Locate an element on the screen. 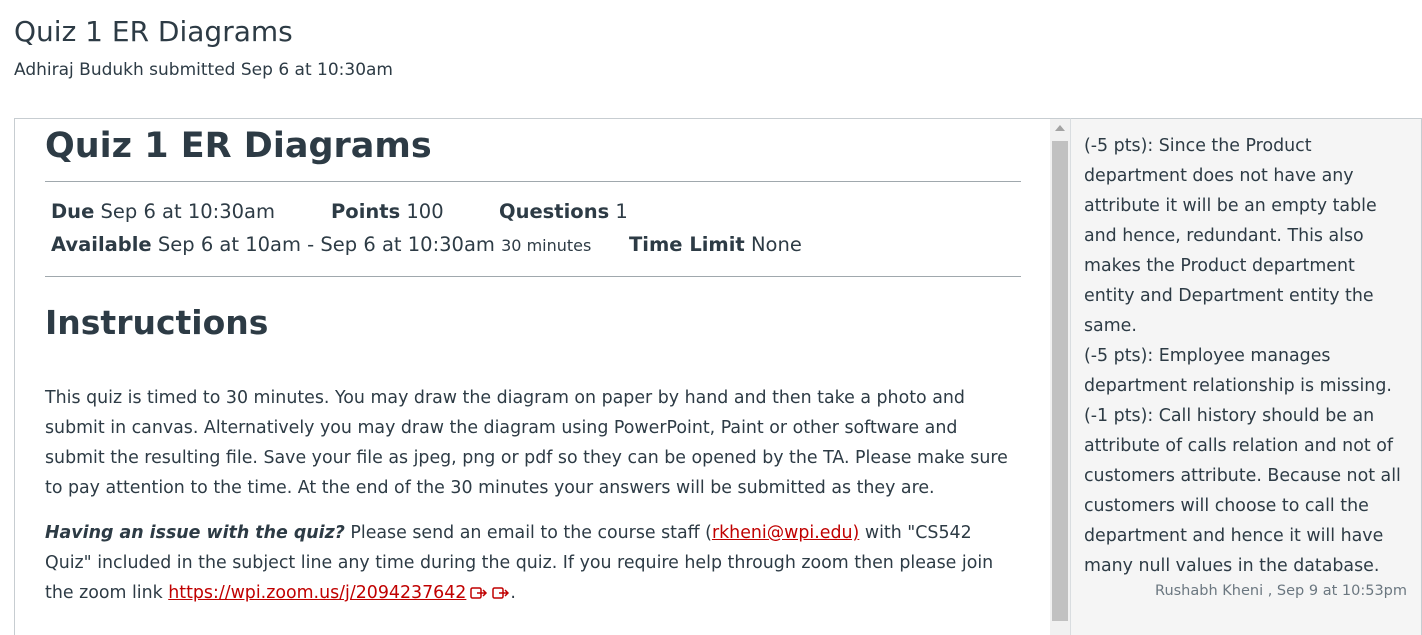 The image size is (1422, 635). scroll-up-arrow-icon is located at coordinates (1060, 128).